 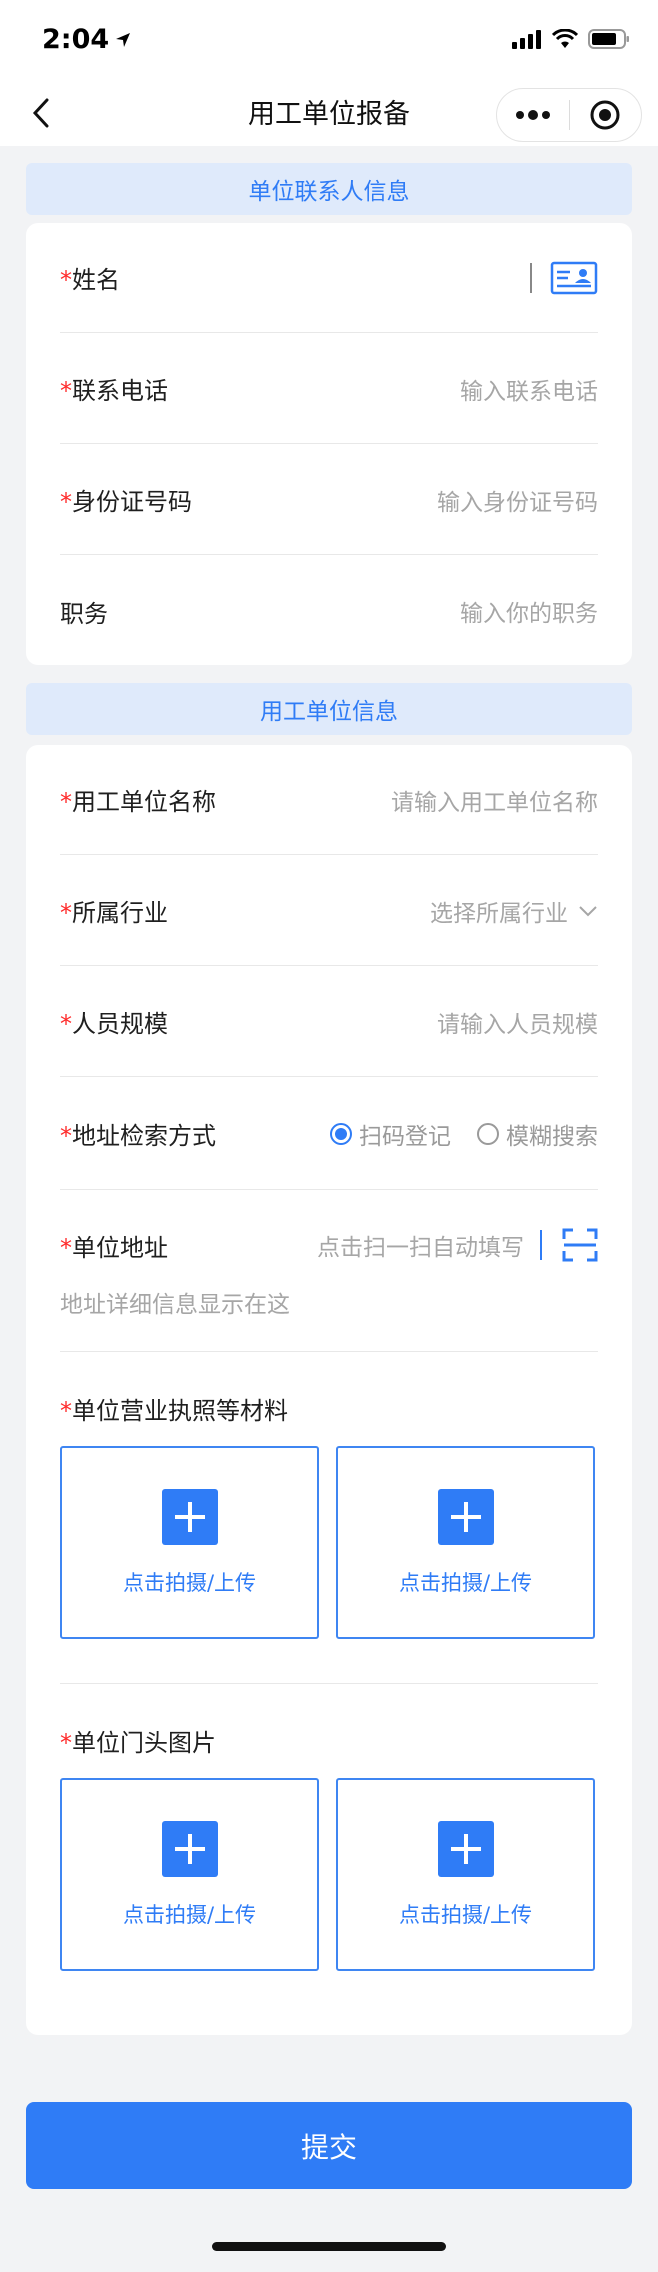 I want to click on license-divider, so click(x=329, y=1683).